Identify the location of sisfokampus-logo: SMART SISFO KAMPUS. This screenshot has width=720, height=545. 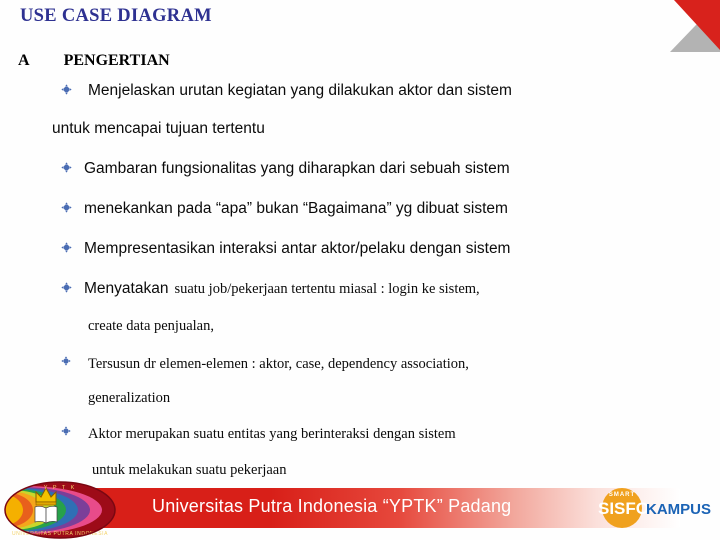
(656, 508).